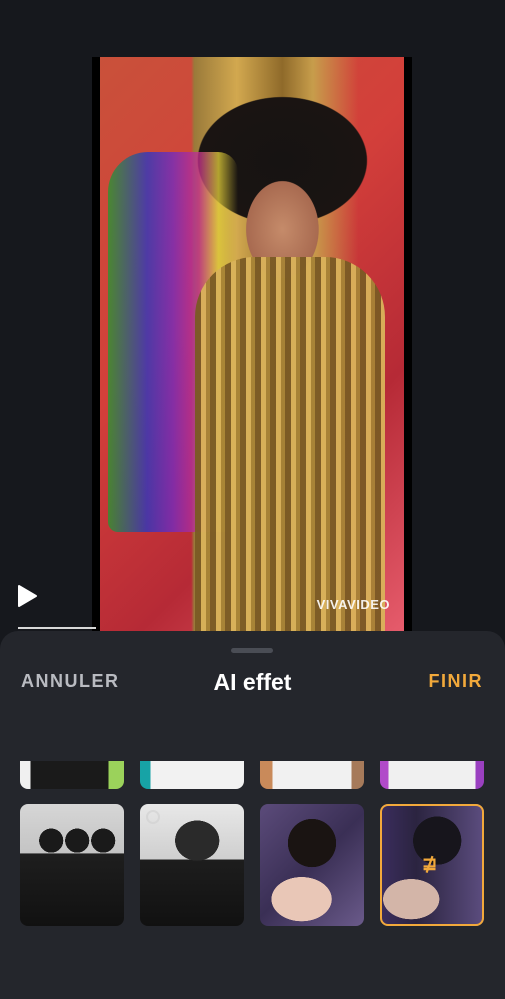  I want to click on effect-thumbnail-selected: ⋣, so click(432, 865).